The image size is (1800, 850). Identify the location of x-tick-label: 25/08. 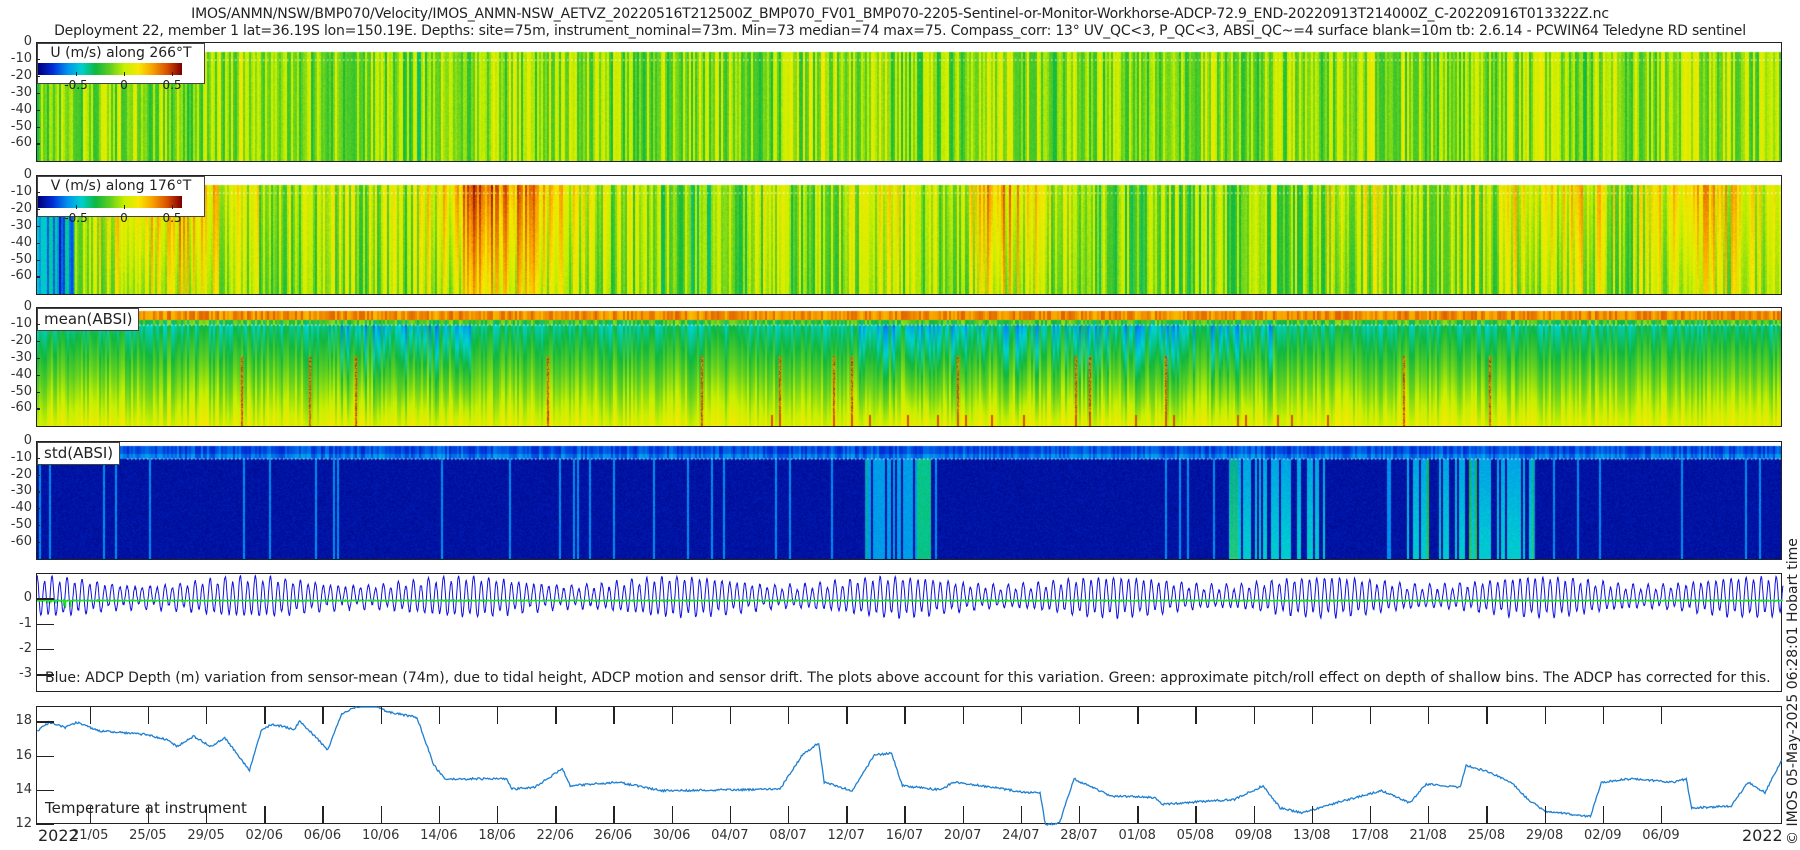
(1486, 835).